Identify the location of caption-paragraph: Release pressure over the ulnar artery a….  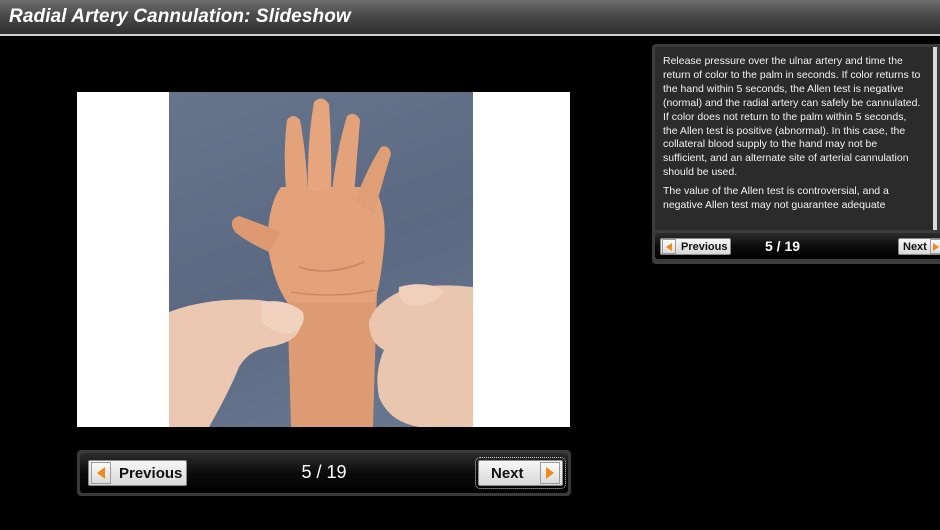
(792, 117).